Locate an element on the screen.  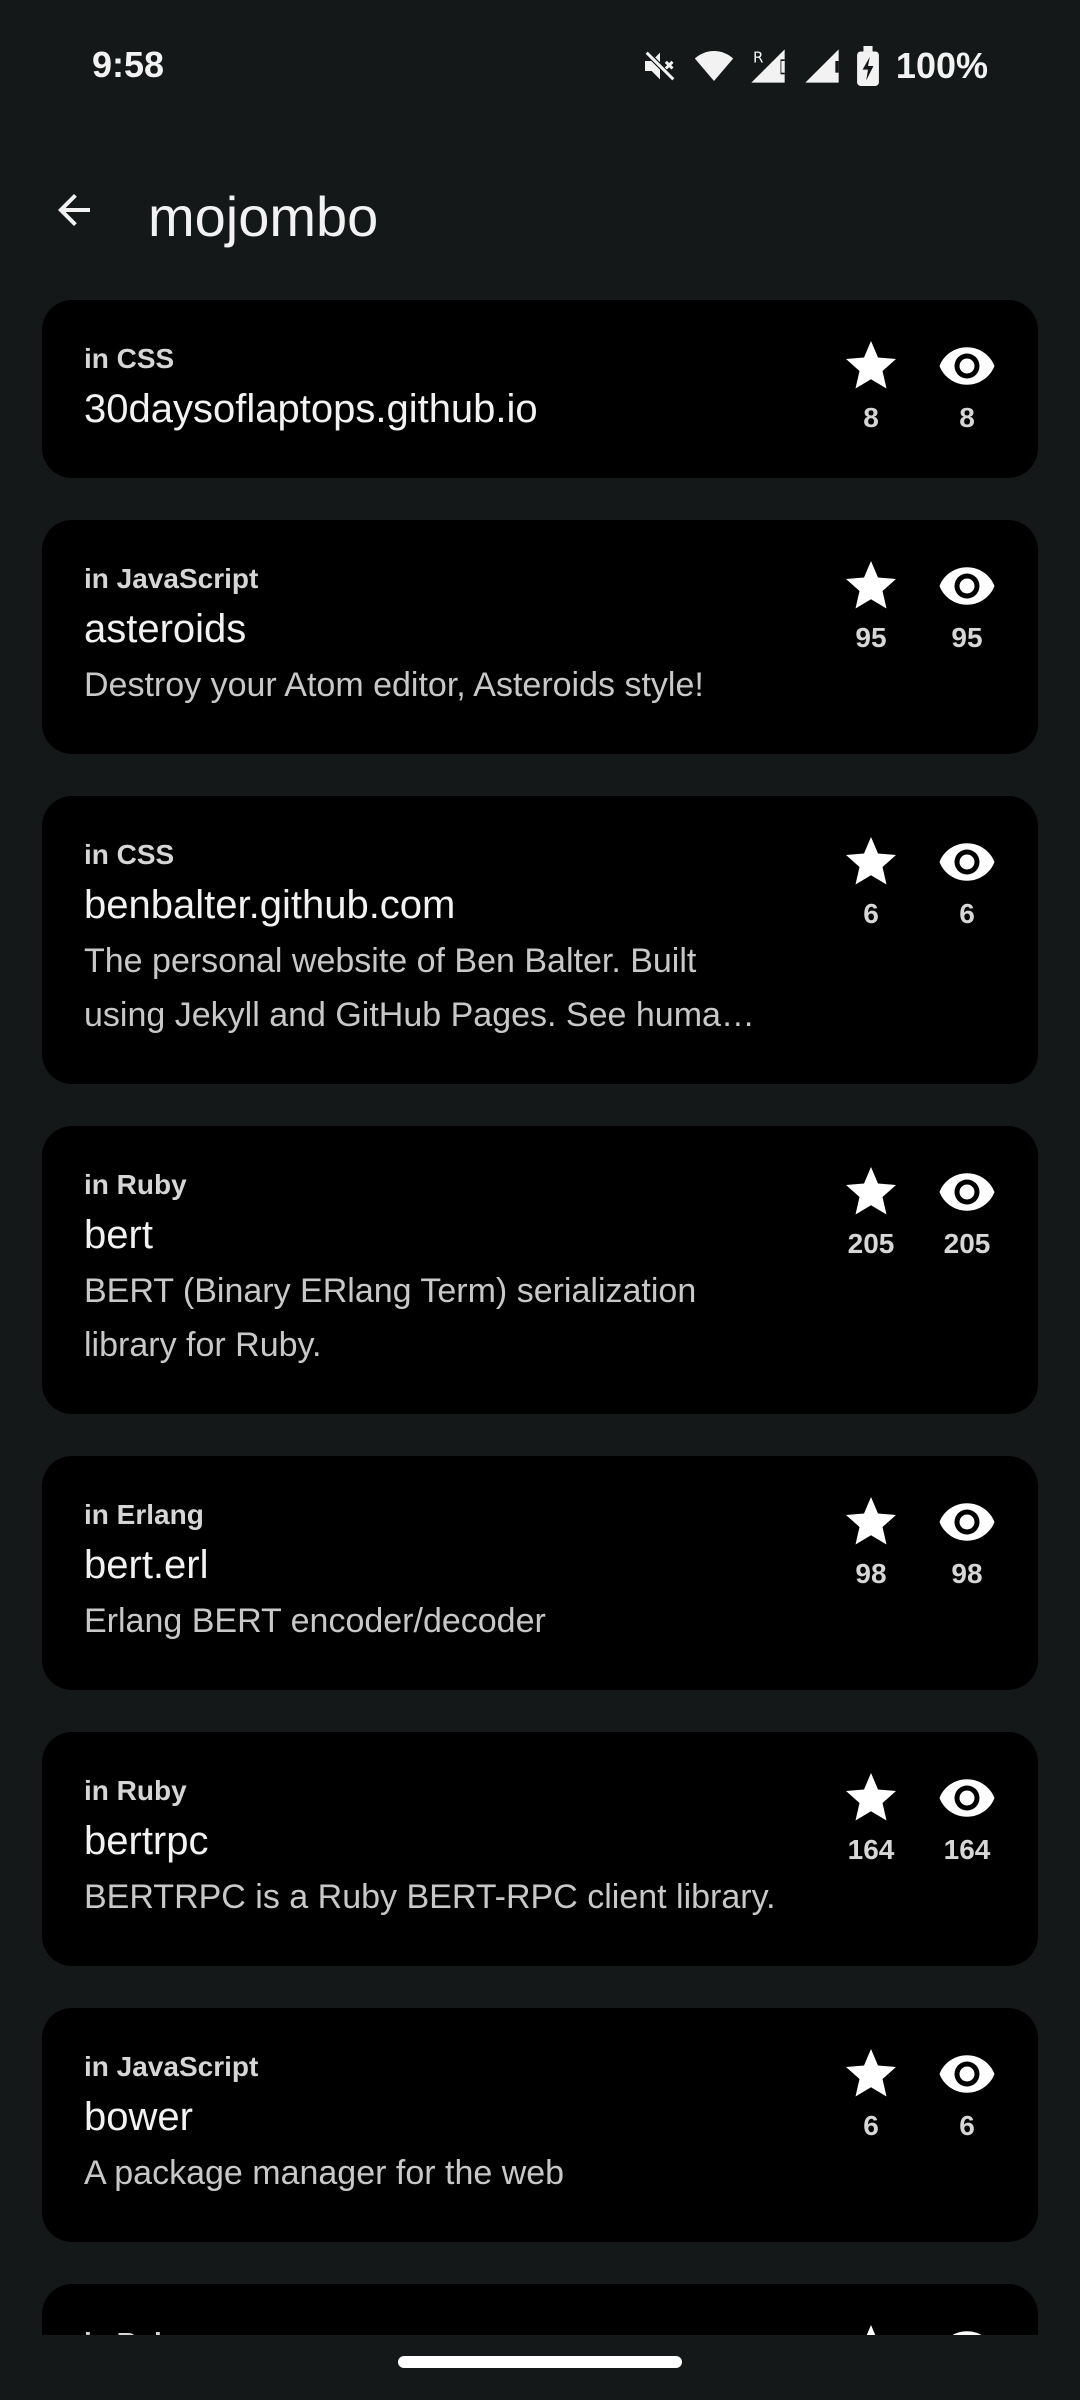
repo-name: asteroids is located at coordinates (165, 629).